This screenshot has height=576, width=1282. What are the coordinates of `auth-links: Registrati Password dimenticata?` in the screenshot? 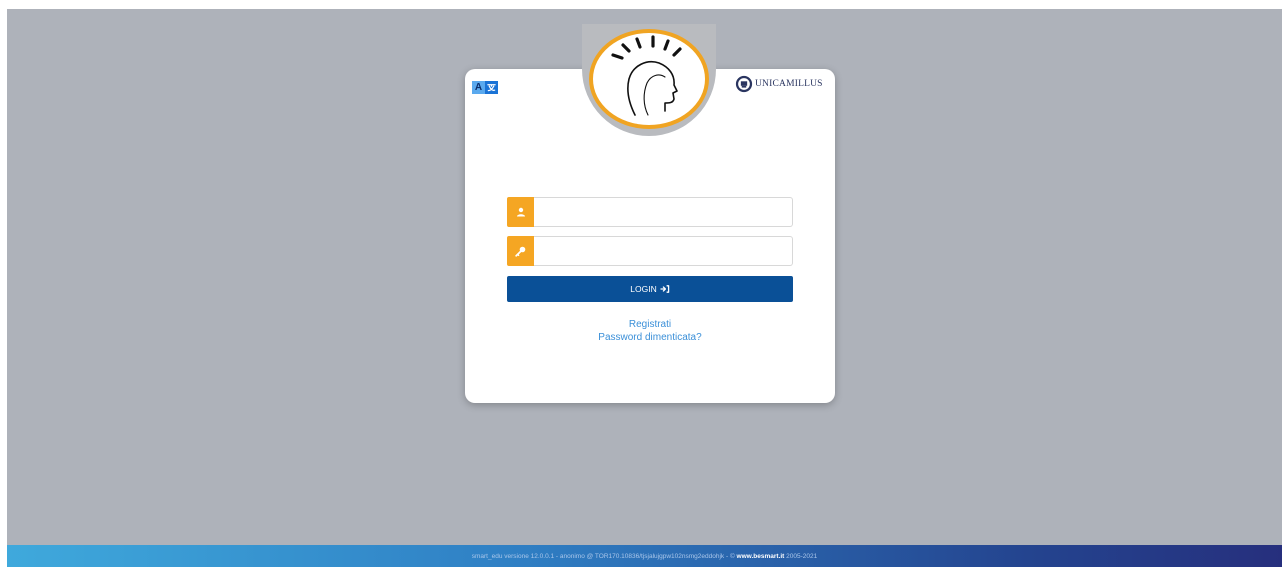 It's located at (650, 331).